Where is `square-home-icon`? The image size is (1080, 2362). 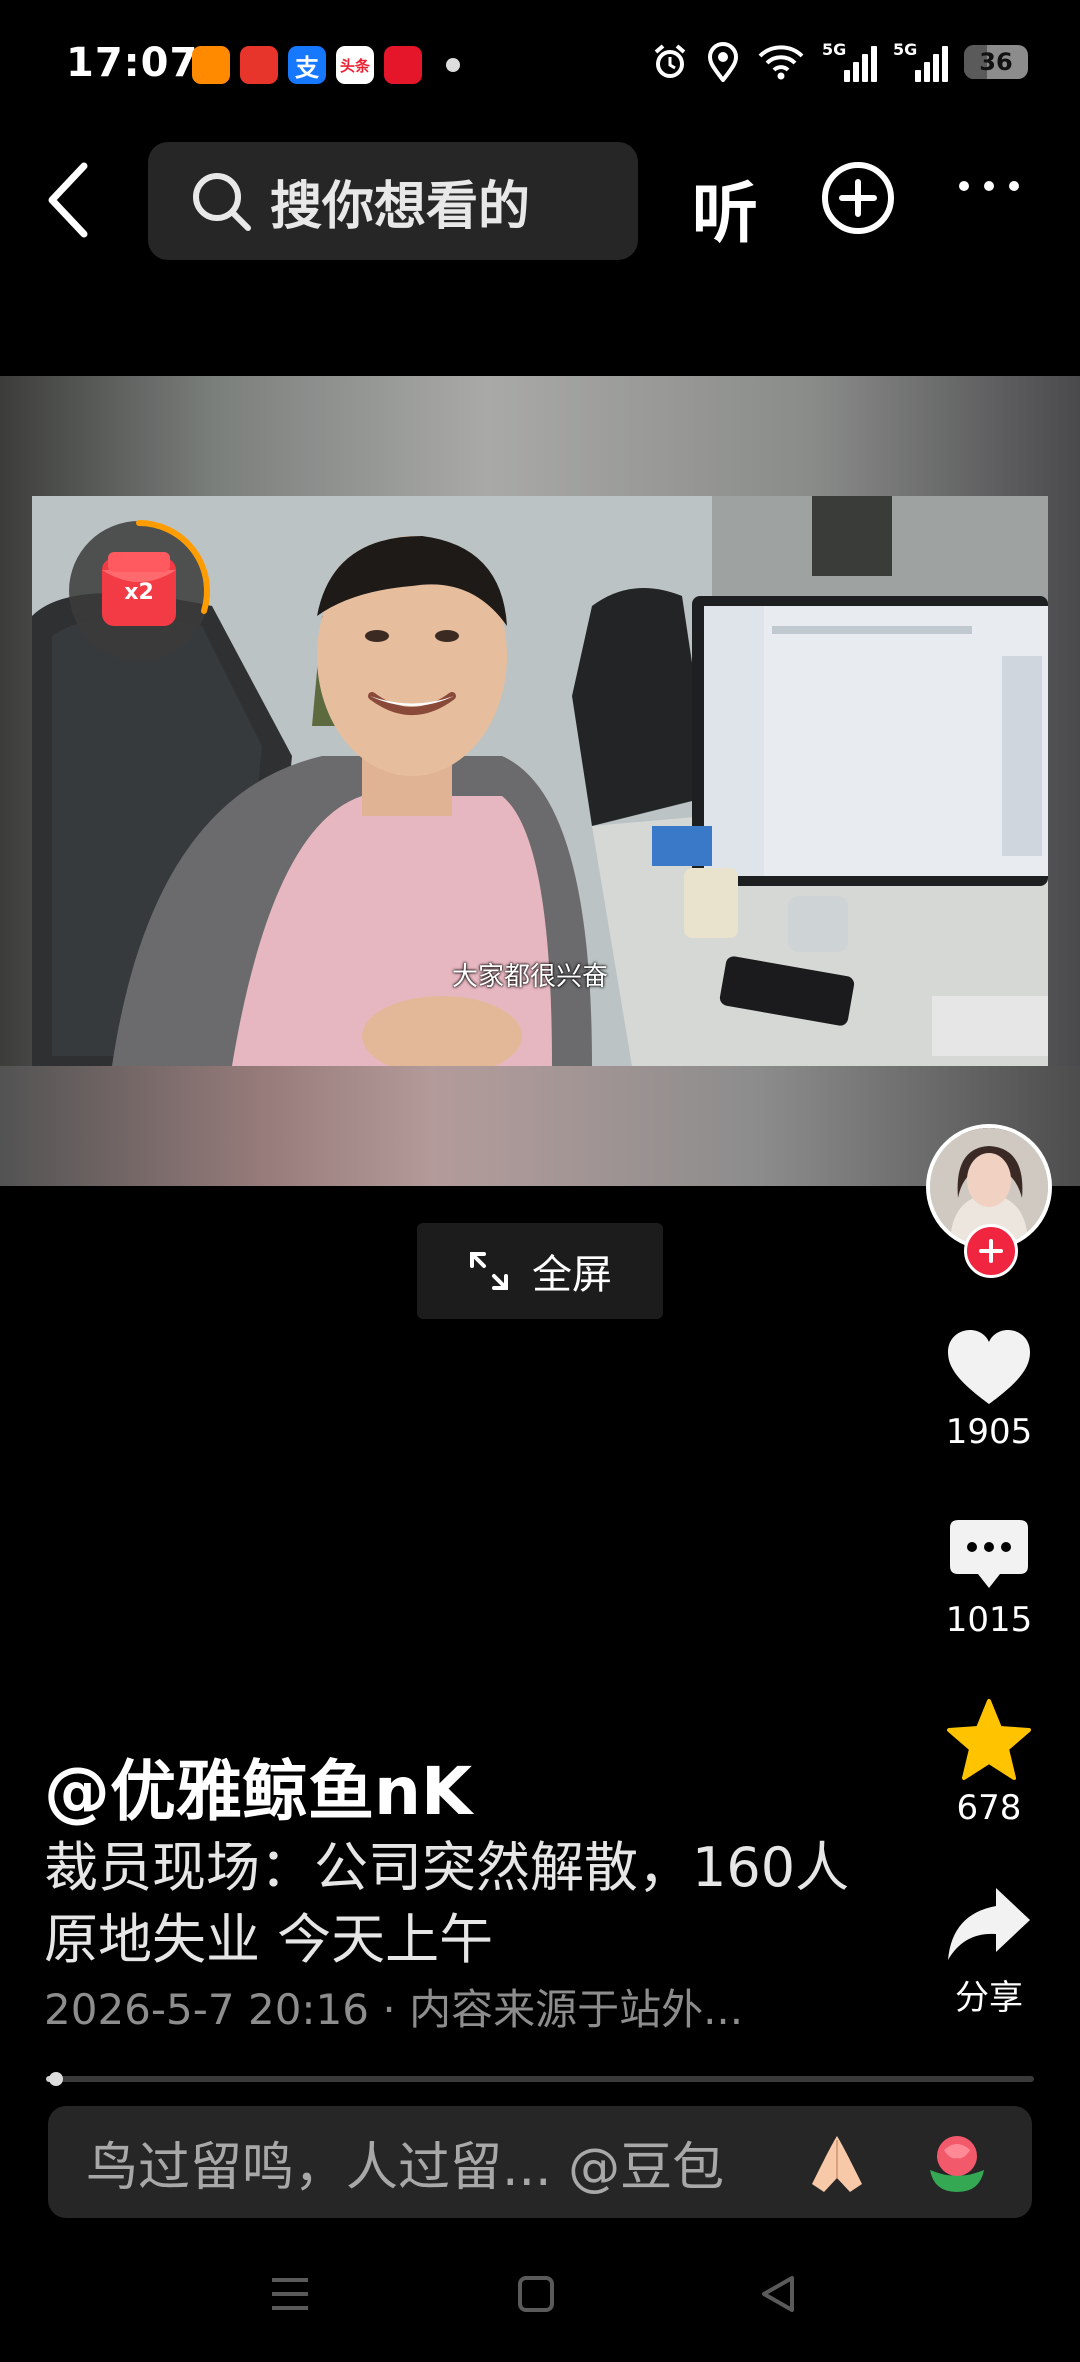
square-home-icon is located at coordinates (536, 2294).